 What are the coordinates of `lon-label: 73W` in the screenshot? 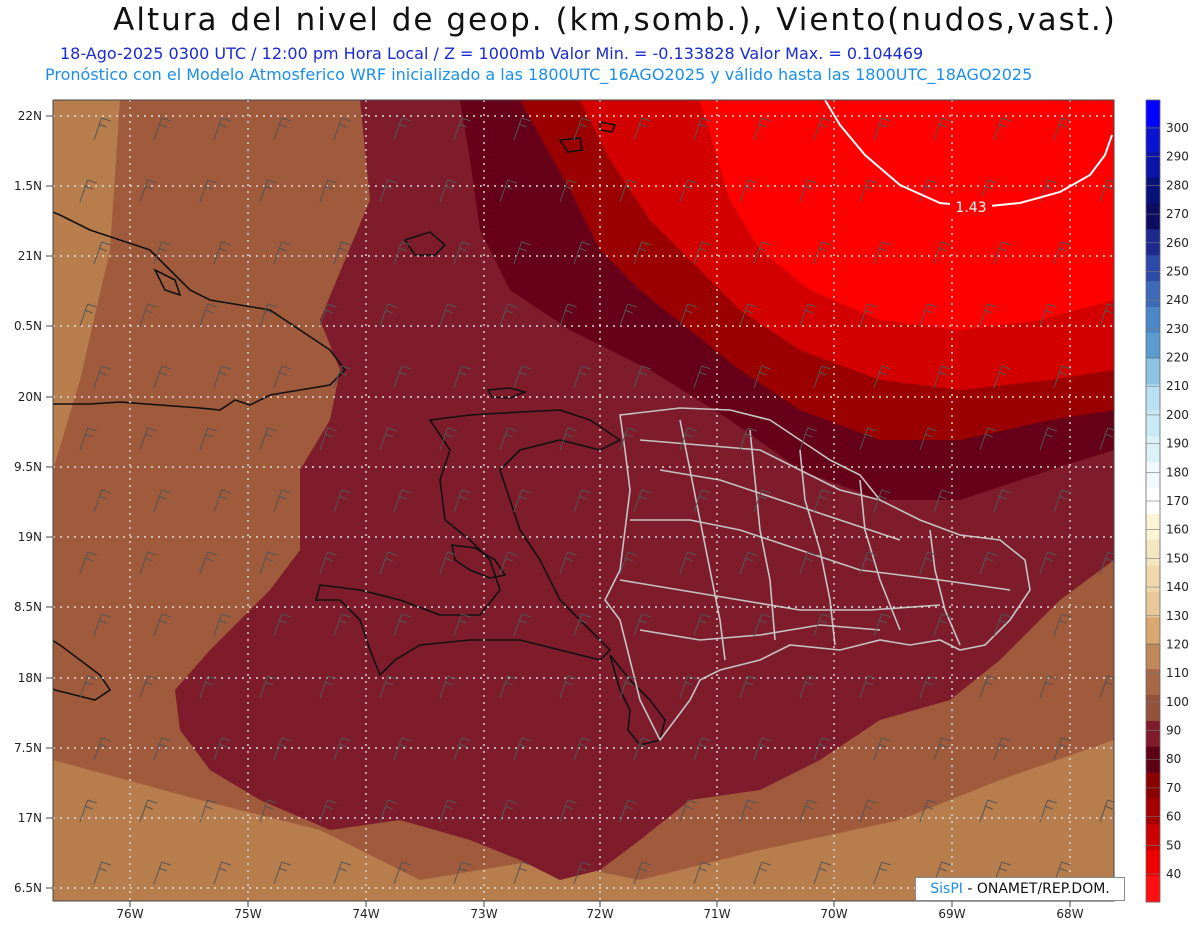 It's located at (483, 914).